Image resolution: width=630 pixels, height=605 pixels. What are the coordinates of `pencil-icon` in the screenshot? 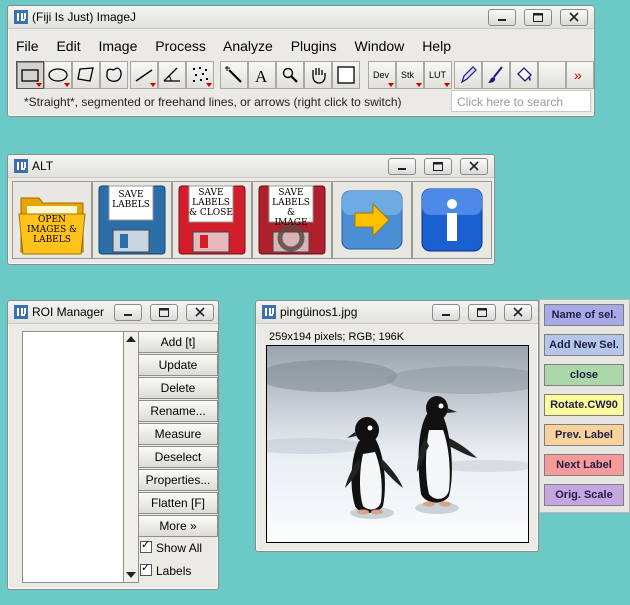 It's located at (468, 75).